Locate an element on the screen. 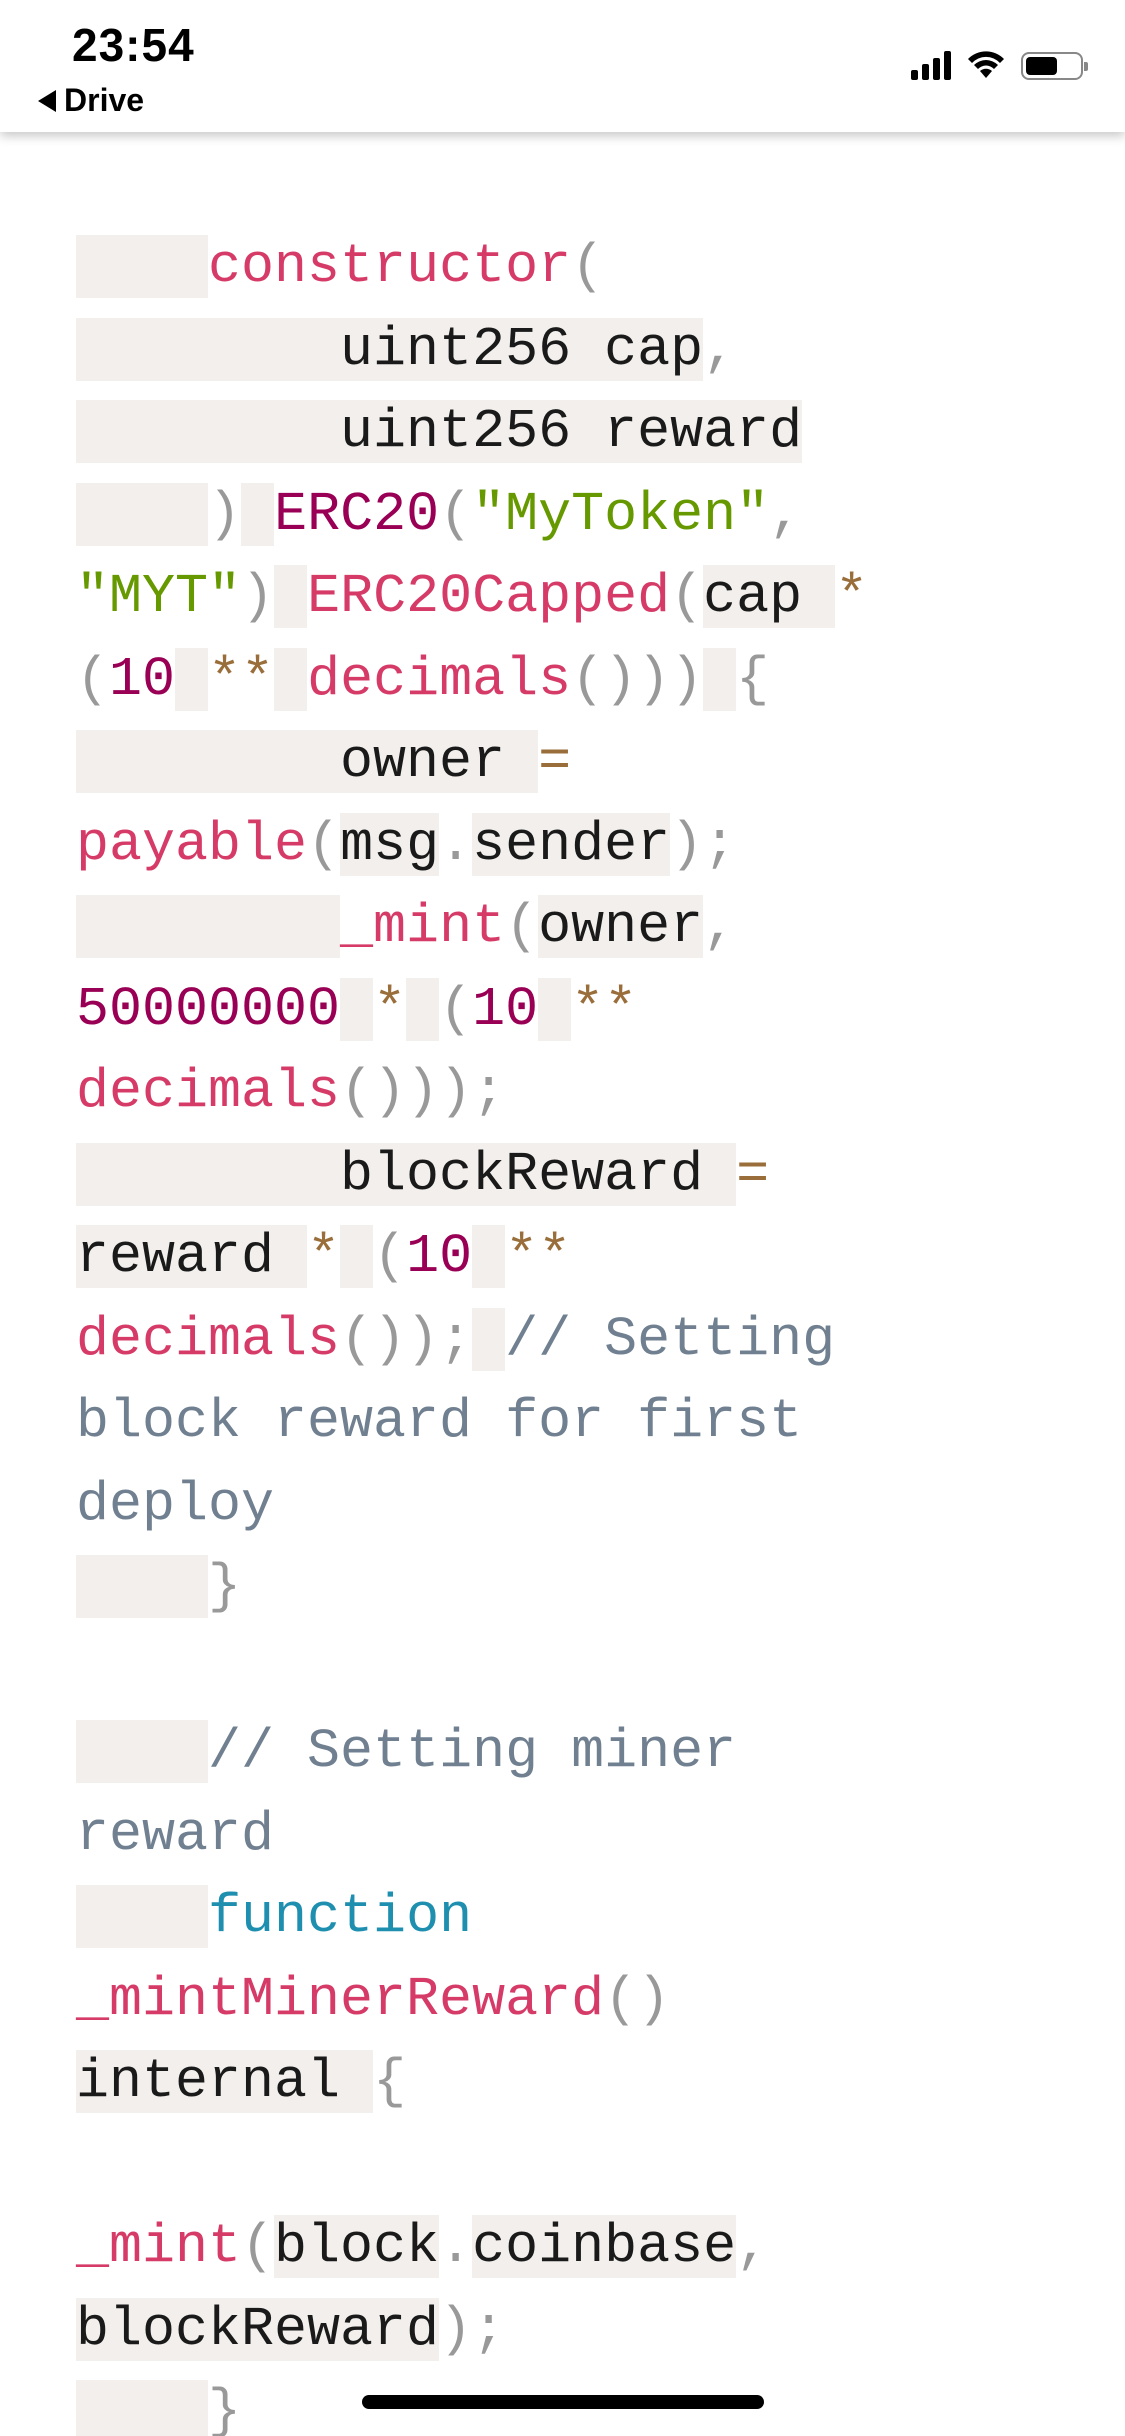 The width and height of the screenshot is (1125, 2436). code-token: coinbase is located at coordinates (604, 2246).